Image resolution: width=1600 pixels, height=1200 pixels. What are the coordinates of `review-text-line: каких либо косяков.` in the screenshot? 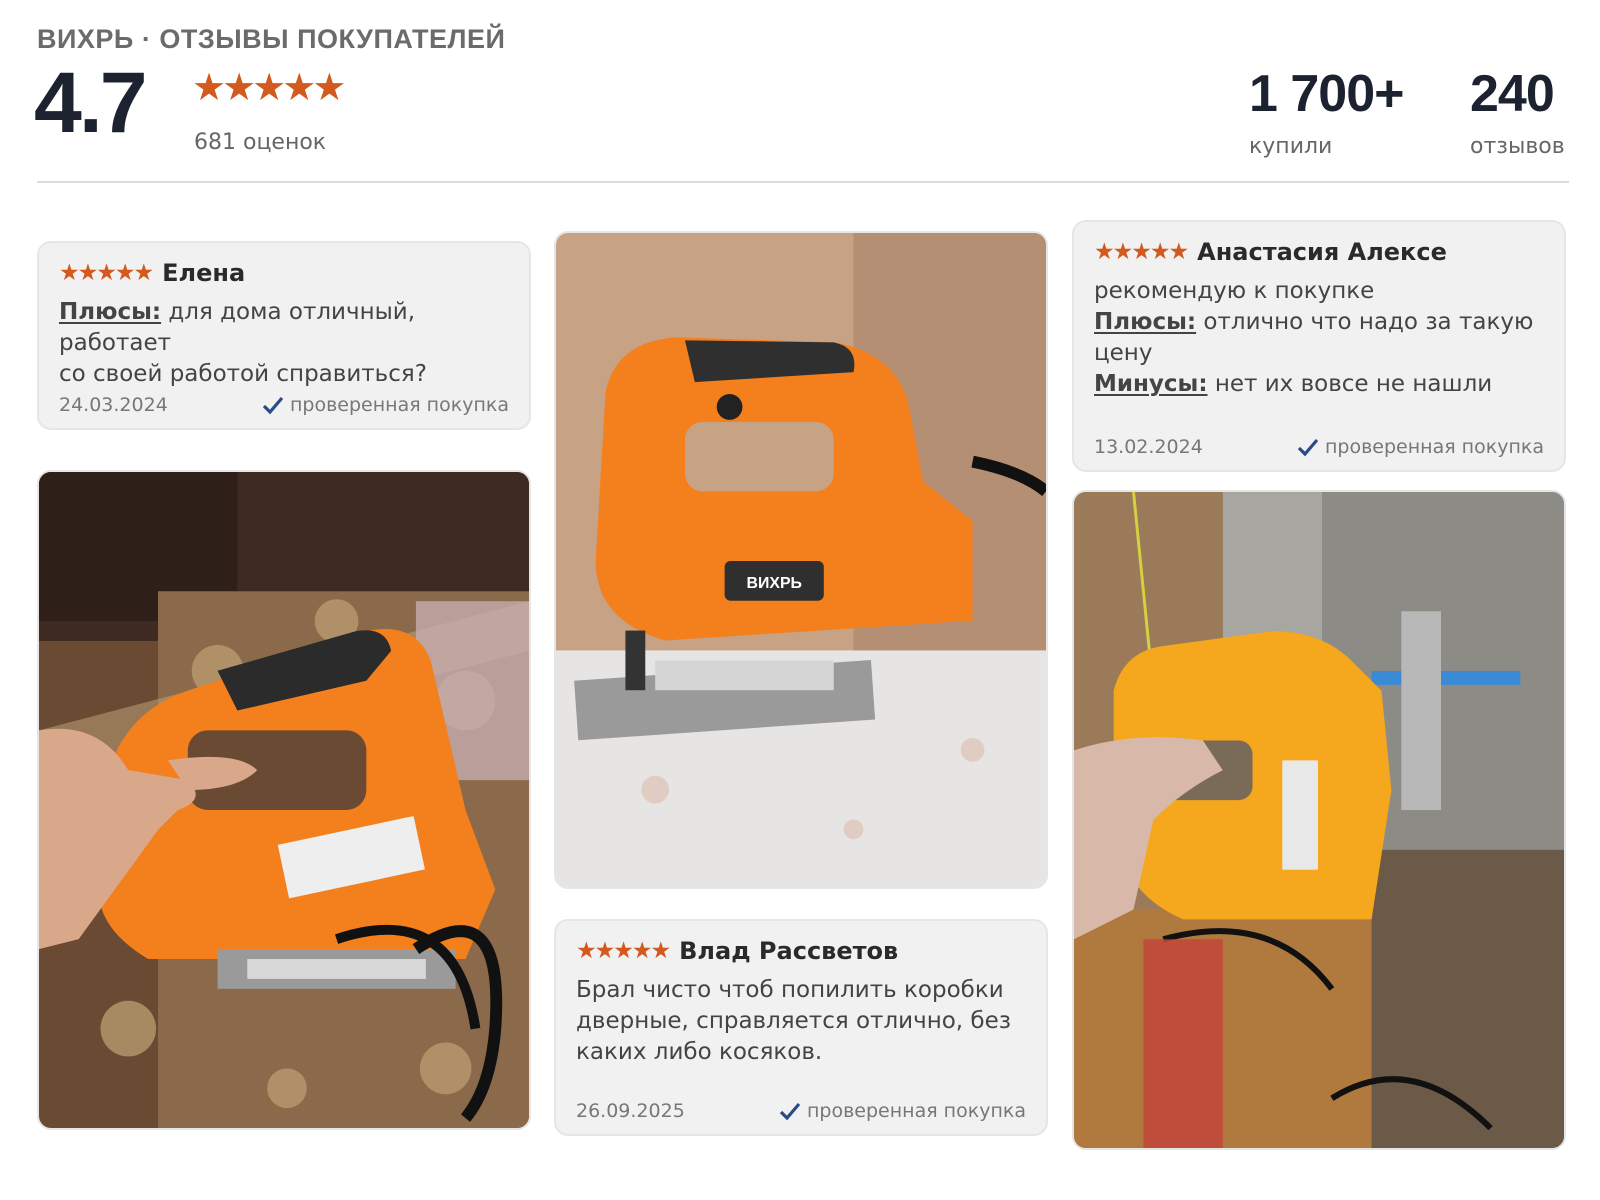 It's located at (699, 1052).